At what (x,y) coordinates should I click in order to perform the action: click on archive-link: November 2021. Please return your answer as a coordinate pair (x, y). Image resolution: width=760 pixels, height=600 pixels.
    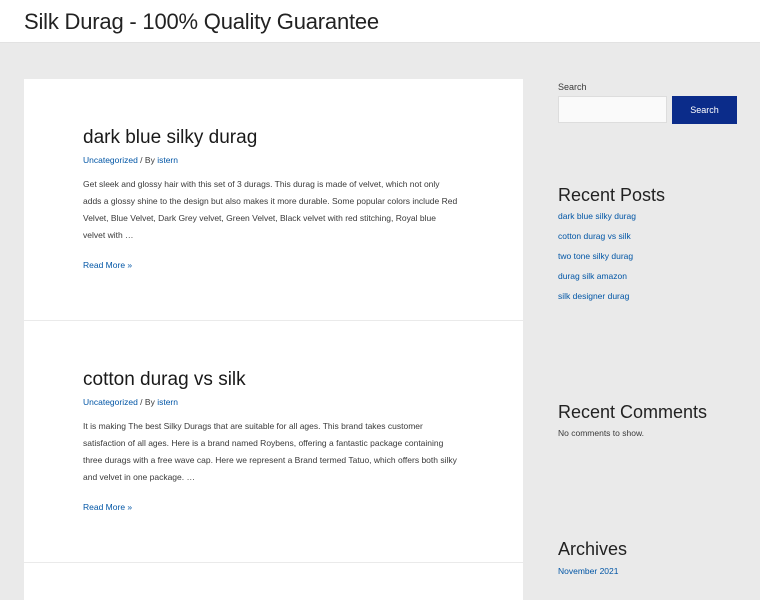
    Looking at the image, I should click on (588, 571).